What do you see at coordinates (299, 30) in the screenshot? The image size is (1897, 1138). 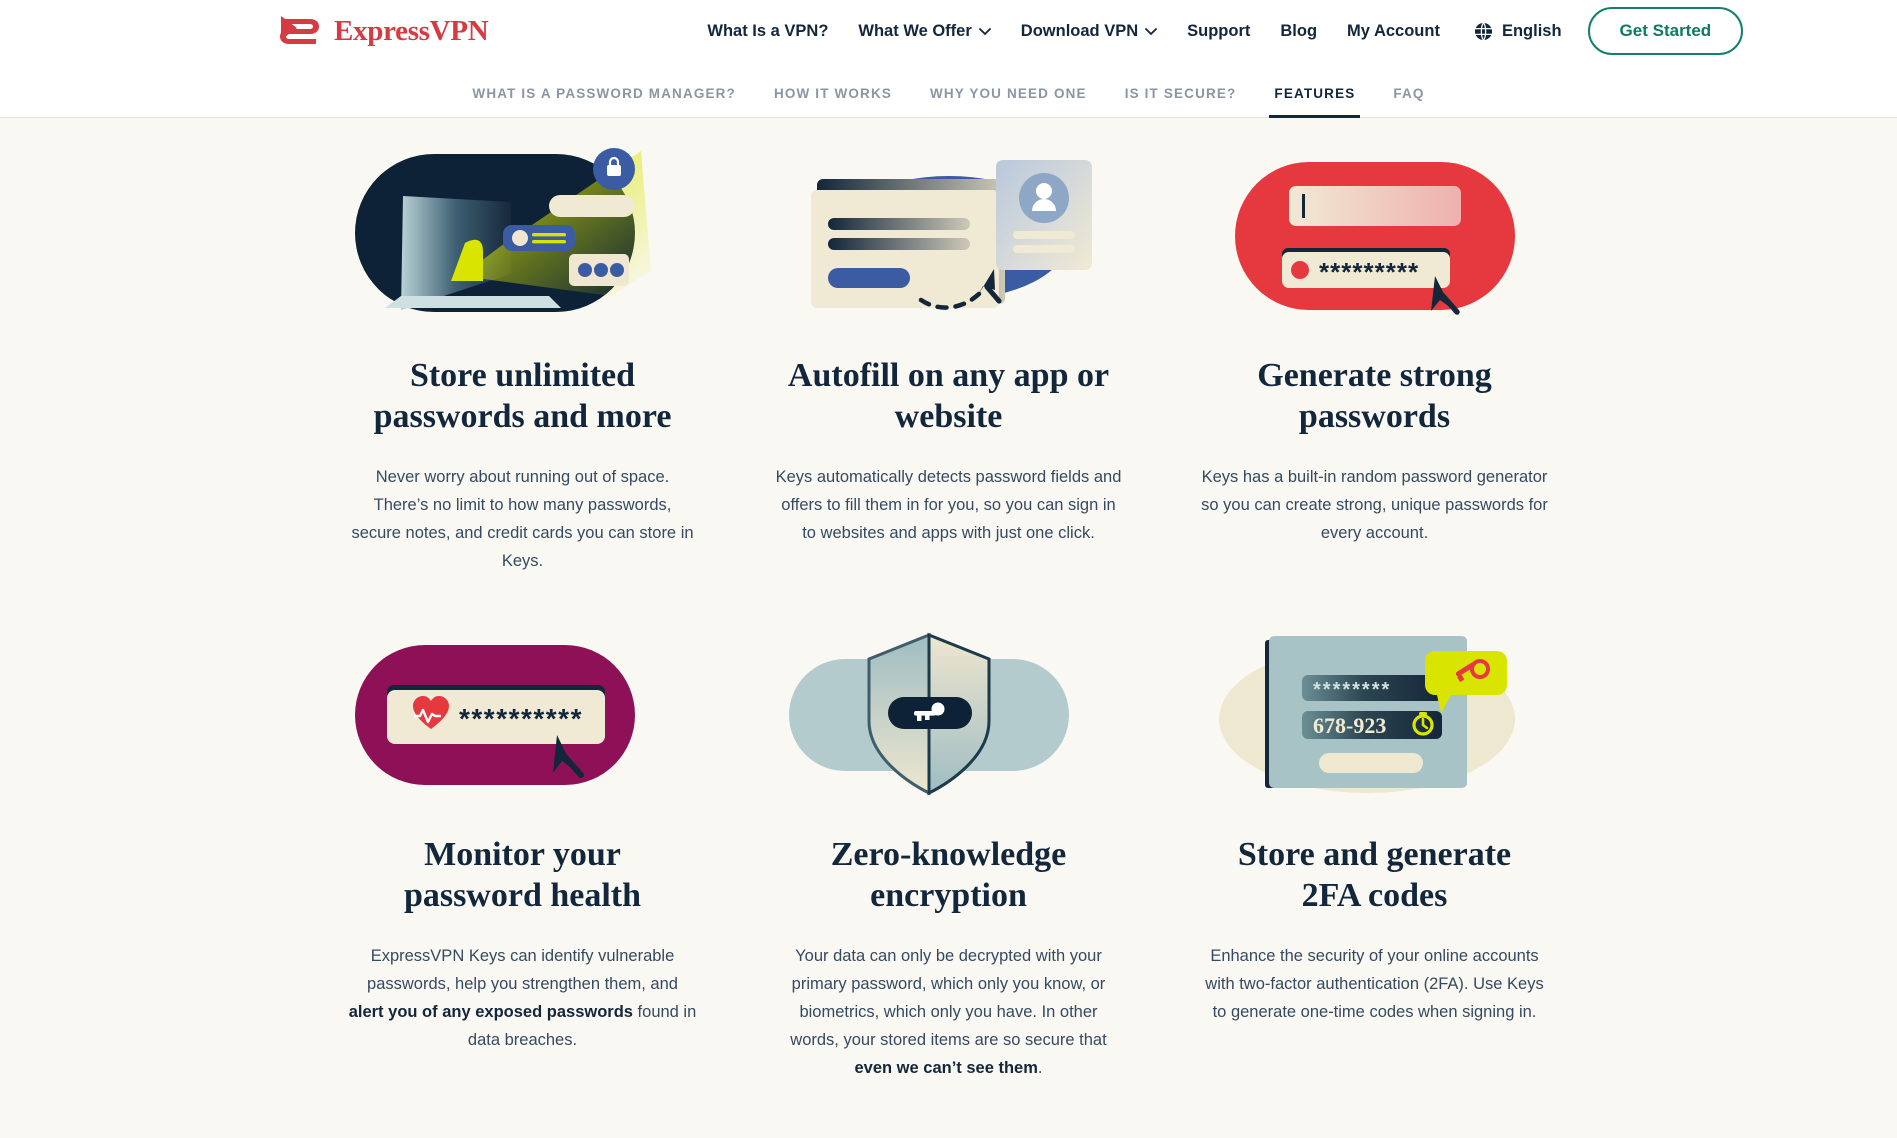 I see `expressvpn-logo-icon` at bounding box center [299, 30].